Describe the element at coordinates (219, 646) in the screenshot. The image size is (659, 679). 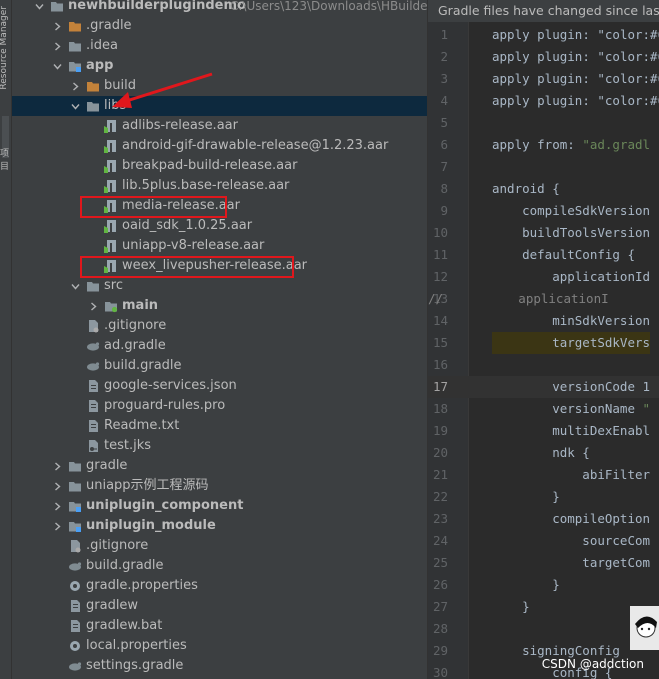
I see `tree-row: local.properties` at that location.